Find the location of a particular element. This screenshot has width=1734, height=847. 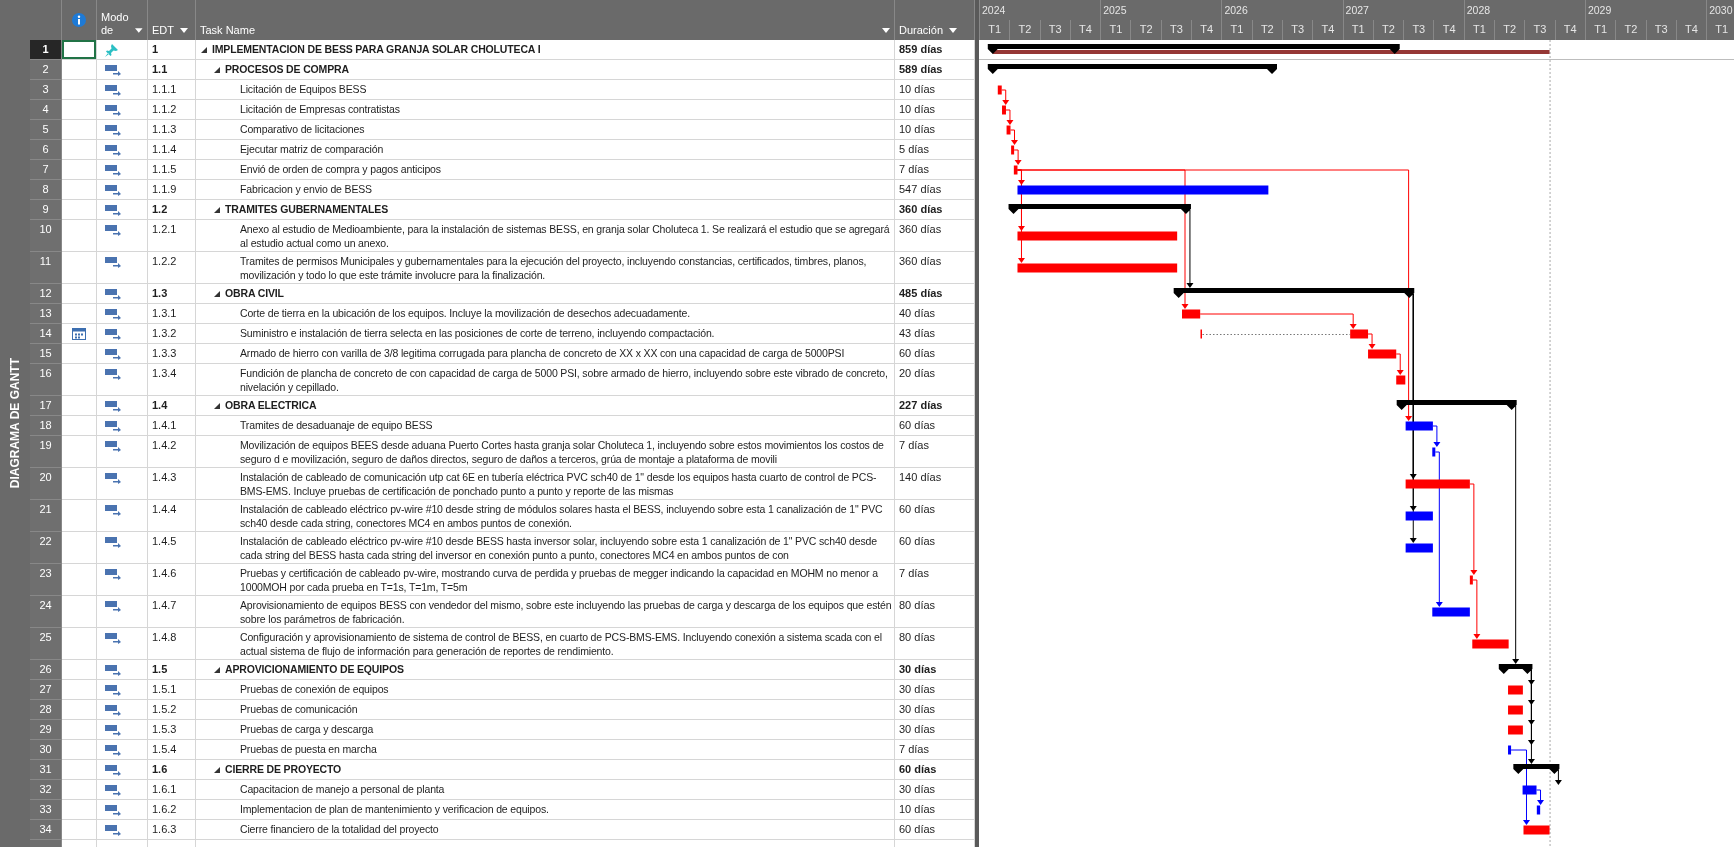

row-number: 18 is located at coordinates (46, 426).